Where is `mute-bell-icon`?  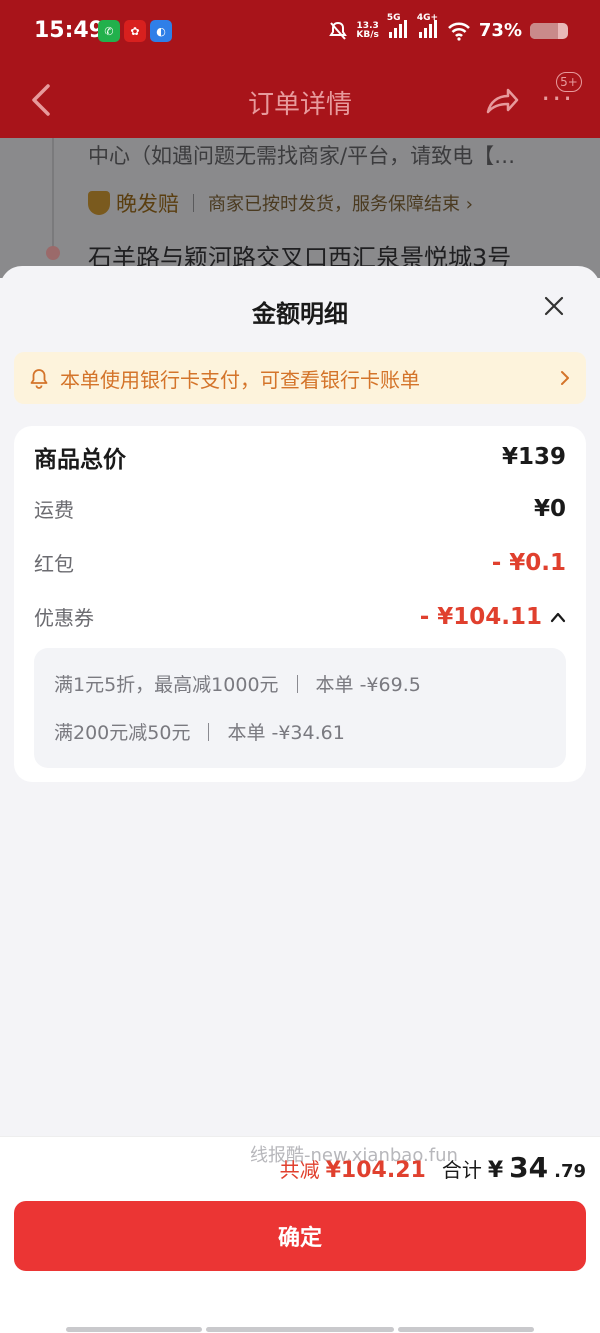
mute-bell-icon is located at coordinates (338, 30).